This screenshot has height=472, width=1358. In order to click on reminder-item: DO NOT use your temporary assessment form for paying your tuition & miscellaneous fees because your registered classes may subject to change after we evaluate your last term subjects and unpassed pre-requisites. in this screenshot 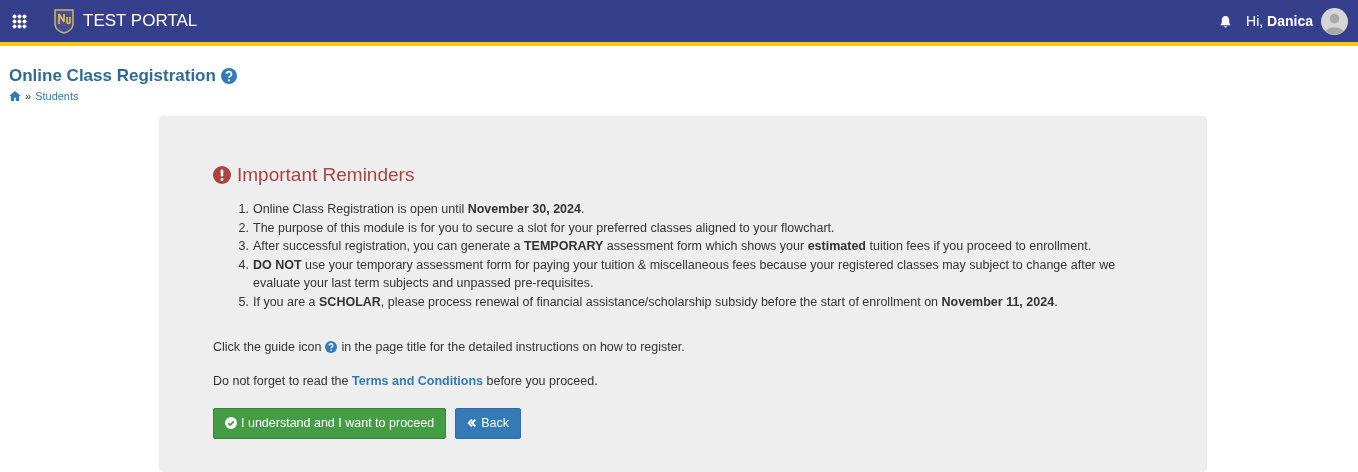, I will do `click(685, 274)`.